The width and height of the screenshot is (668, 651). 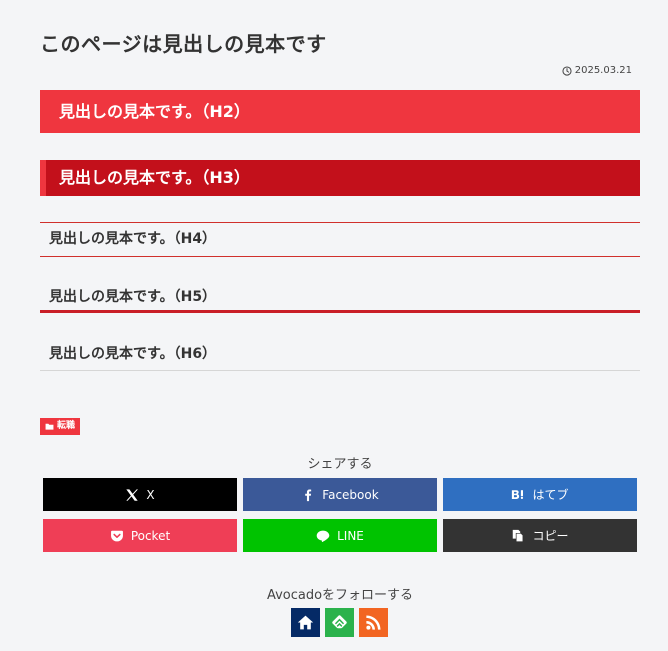 I want to click on share-copy-label: コピー, so click(x=550, y=536).